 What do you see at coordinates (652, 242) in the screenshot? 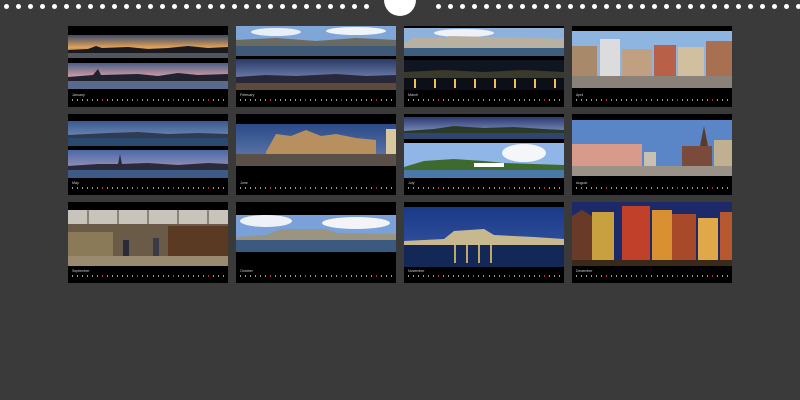
I see `month-december: December` at bounding box center [652, 242].